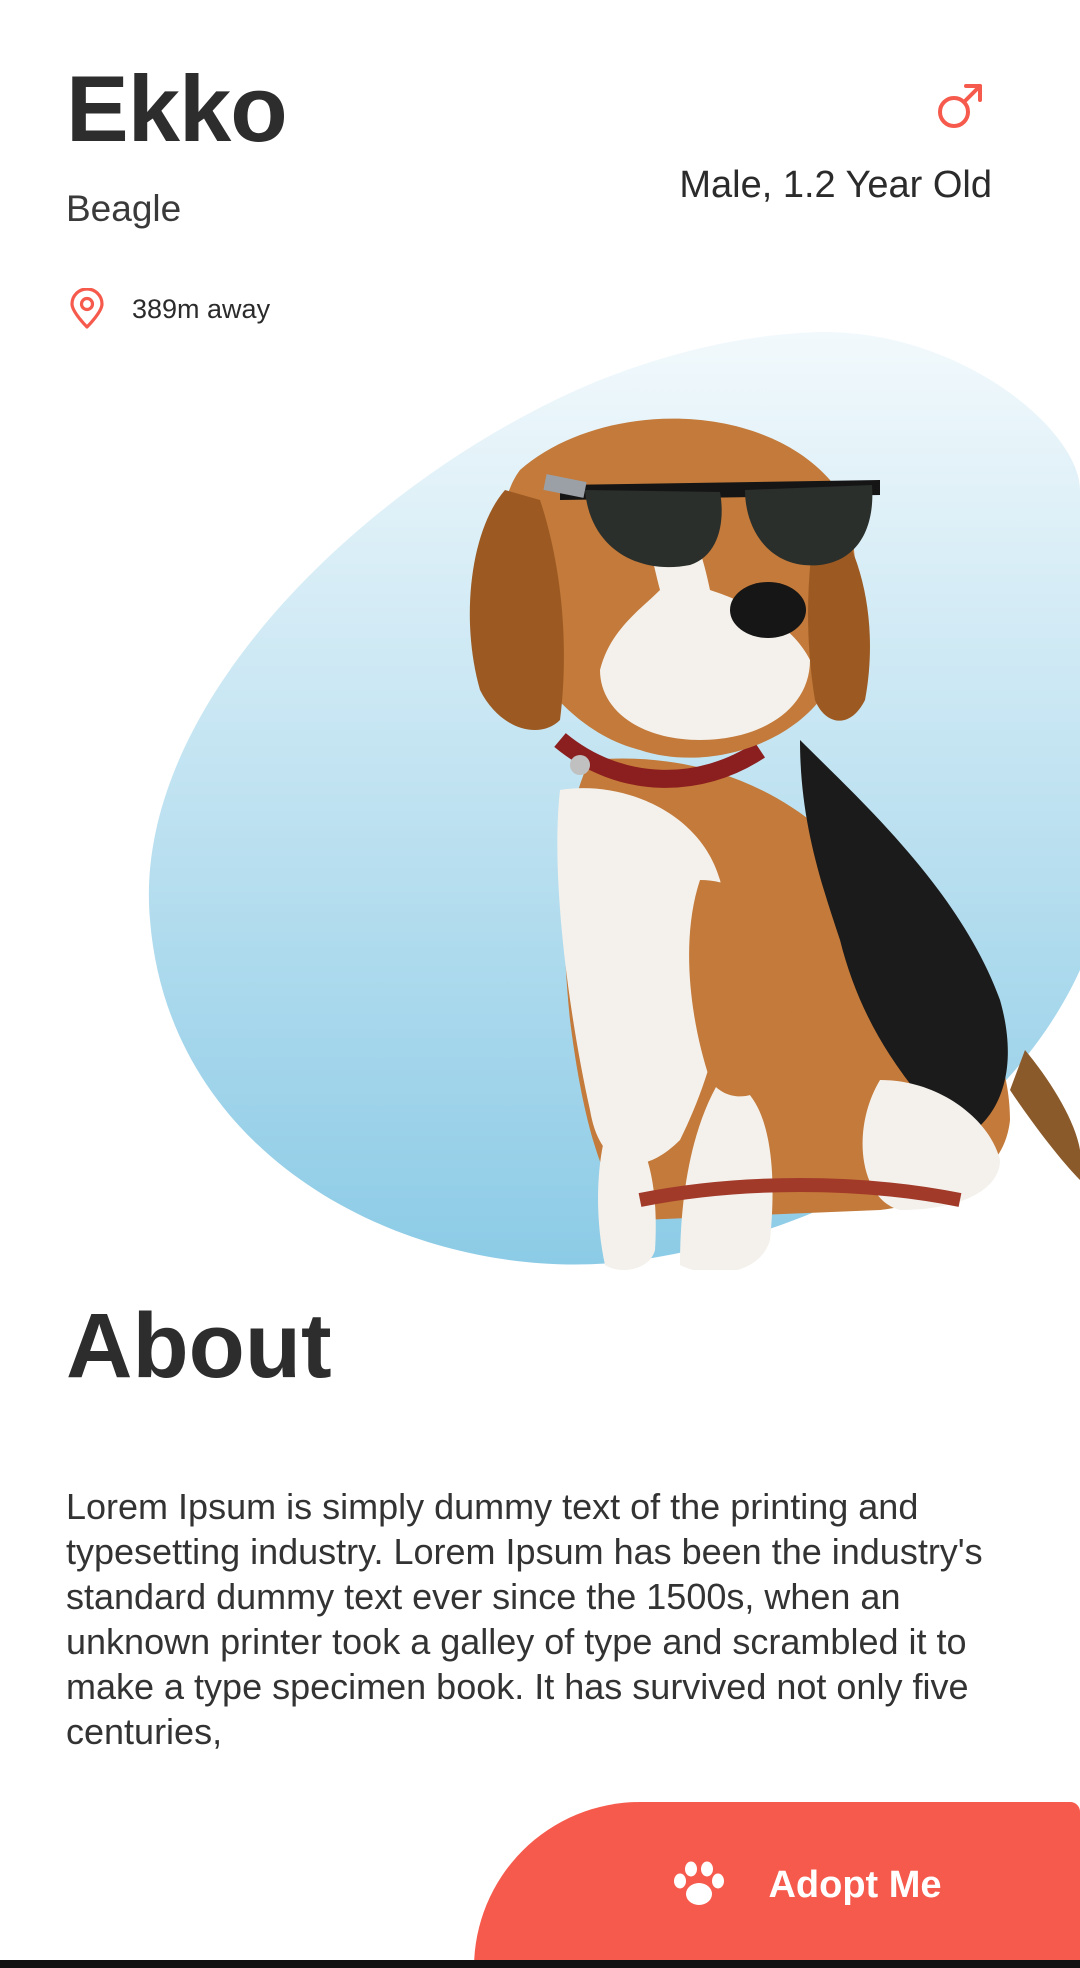  I want to click on male-symbol-icon, so click(960, 106).